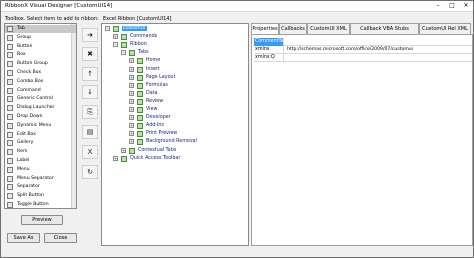 This screenshot has height=258, width=474. Describe the element at coordinates (22, 152) in the screenshot. I see `toolbox-item-label: Item` at that location.